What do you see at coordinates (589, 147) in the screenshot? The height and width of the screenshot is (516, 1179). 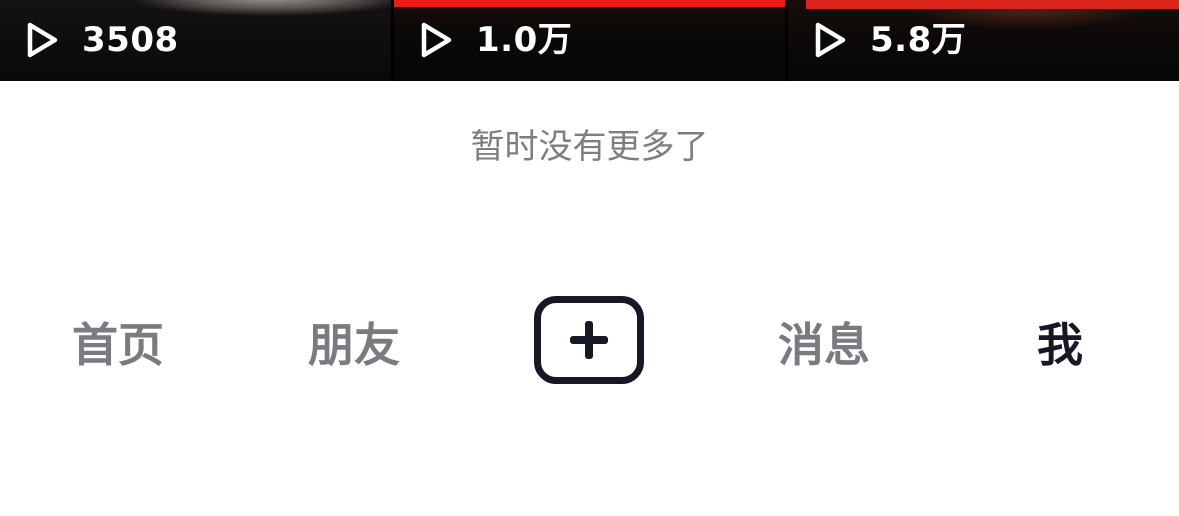 I see `end-of-list-message: 暂时没有更多了` at bounding box center [589, 147].